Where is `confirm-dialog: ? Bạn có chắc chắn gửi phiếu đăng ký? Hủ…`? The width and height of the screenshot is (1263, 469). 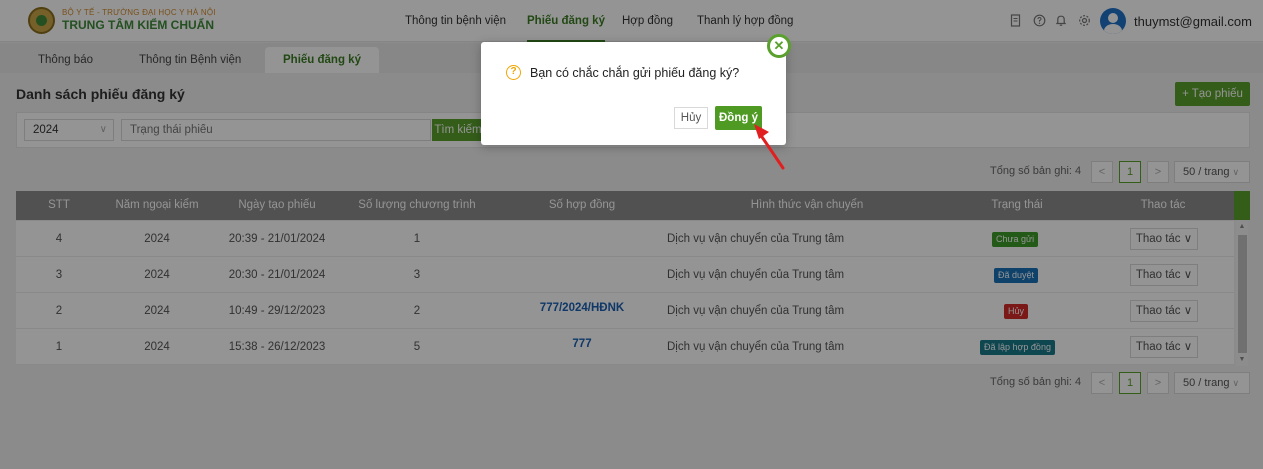
confirm-dialog: ? Bạn có chắc chắn gửi phiếu đăng ký? Hủ… is located at coordinates (633, 93).